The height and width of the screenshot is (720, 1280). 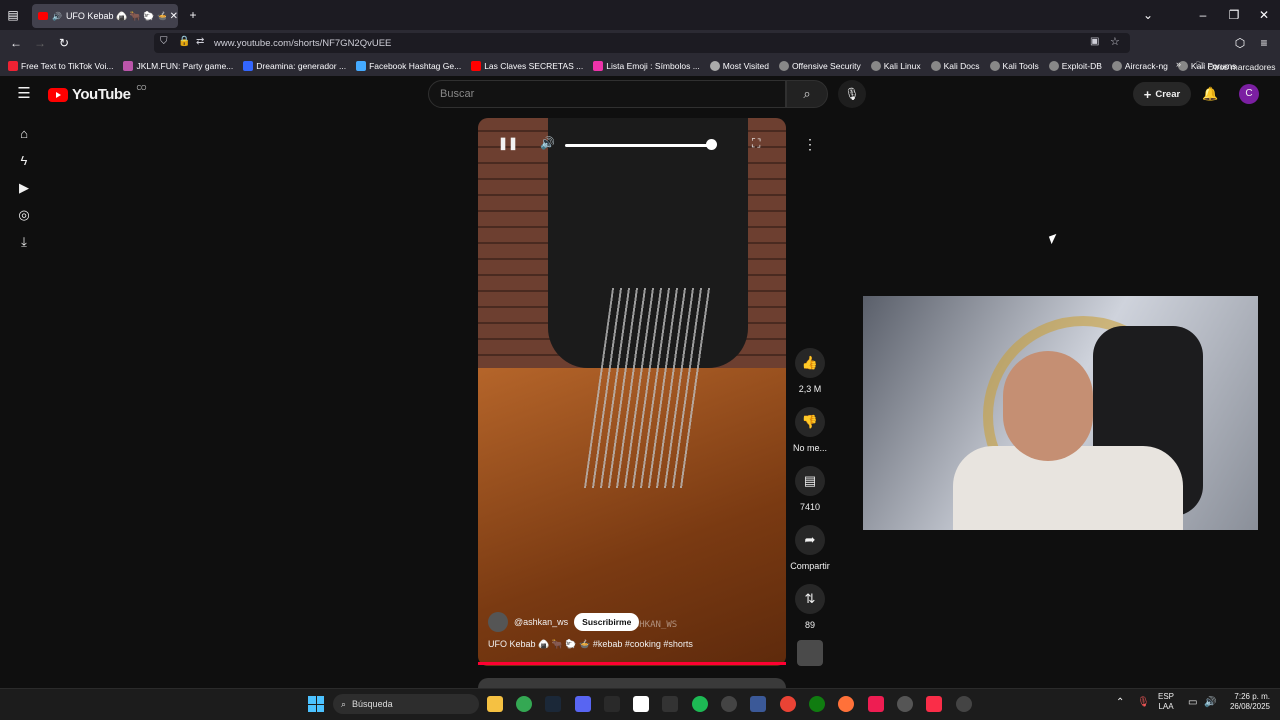 What do you see at coordinates (810, 599) in the screenshot?
I see `remix-icon: ⇅` at bounding box center [810, 599].